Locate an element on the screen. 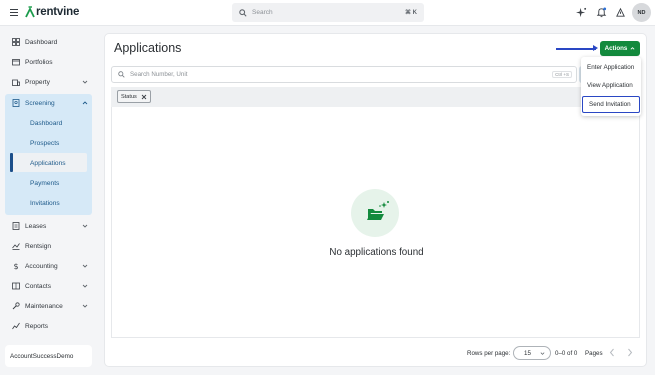  search-shortcut: Ctrl +S is located at coordinates (562, 74).